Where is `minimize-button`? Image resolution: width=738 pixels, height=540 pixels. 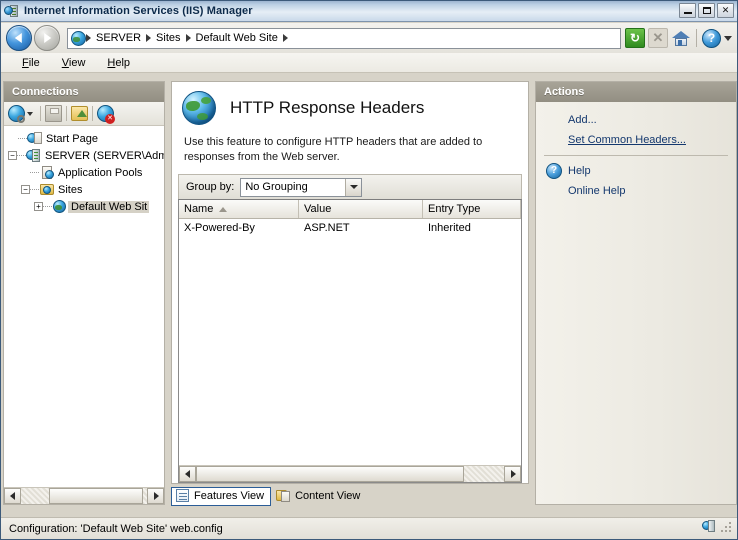 minimize-button is located at coordinates (687, 10).